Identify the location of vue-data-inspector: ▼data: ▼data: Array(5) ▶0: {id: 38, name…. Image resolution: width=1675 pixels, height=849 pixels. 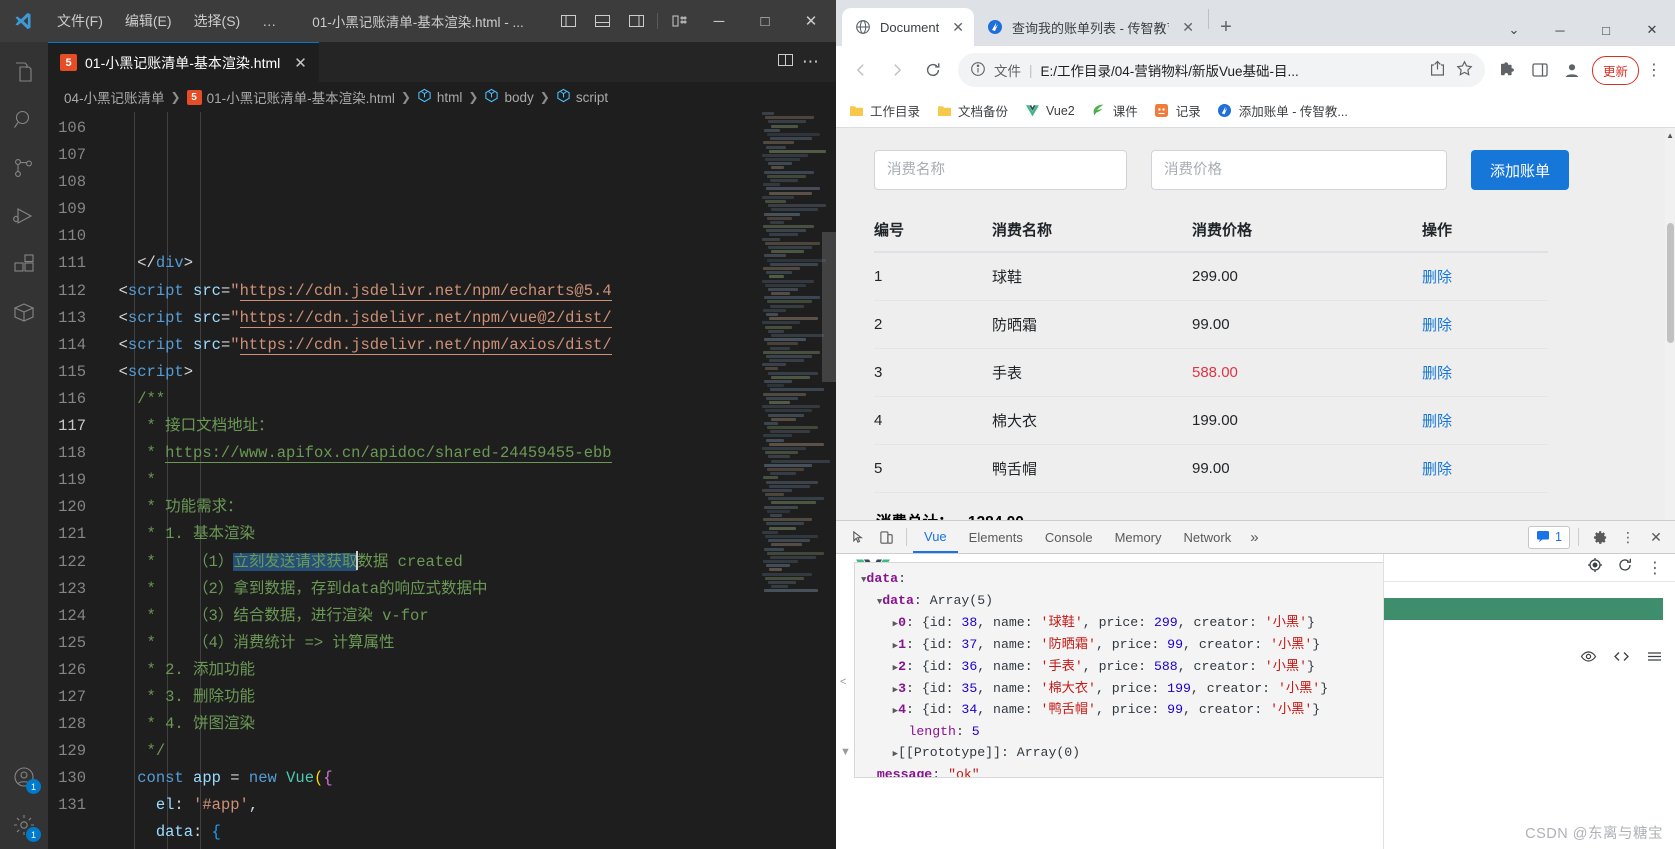
(1128, 670).